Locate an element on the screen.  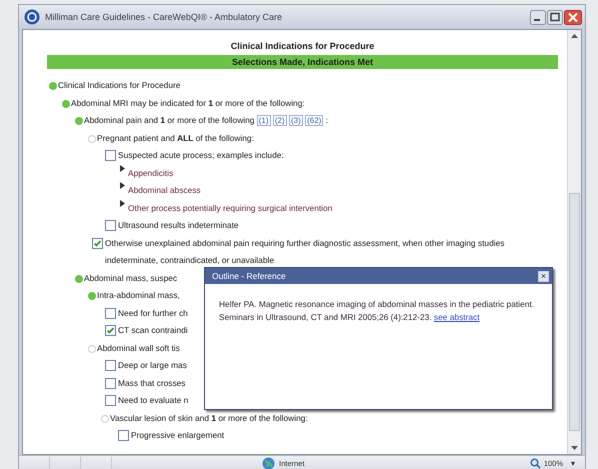
abstract-link: see abstract is located at coordinates (457, 317).